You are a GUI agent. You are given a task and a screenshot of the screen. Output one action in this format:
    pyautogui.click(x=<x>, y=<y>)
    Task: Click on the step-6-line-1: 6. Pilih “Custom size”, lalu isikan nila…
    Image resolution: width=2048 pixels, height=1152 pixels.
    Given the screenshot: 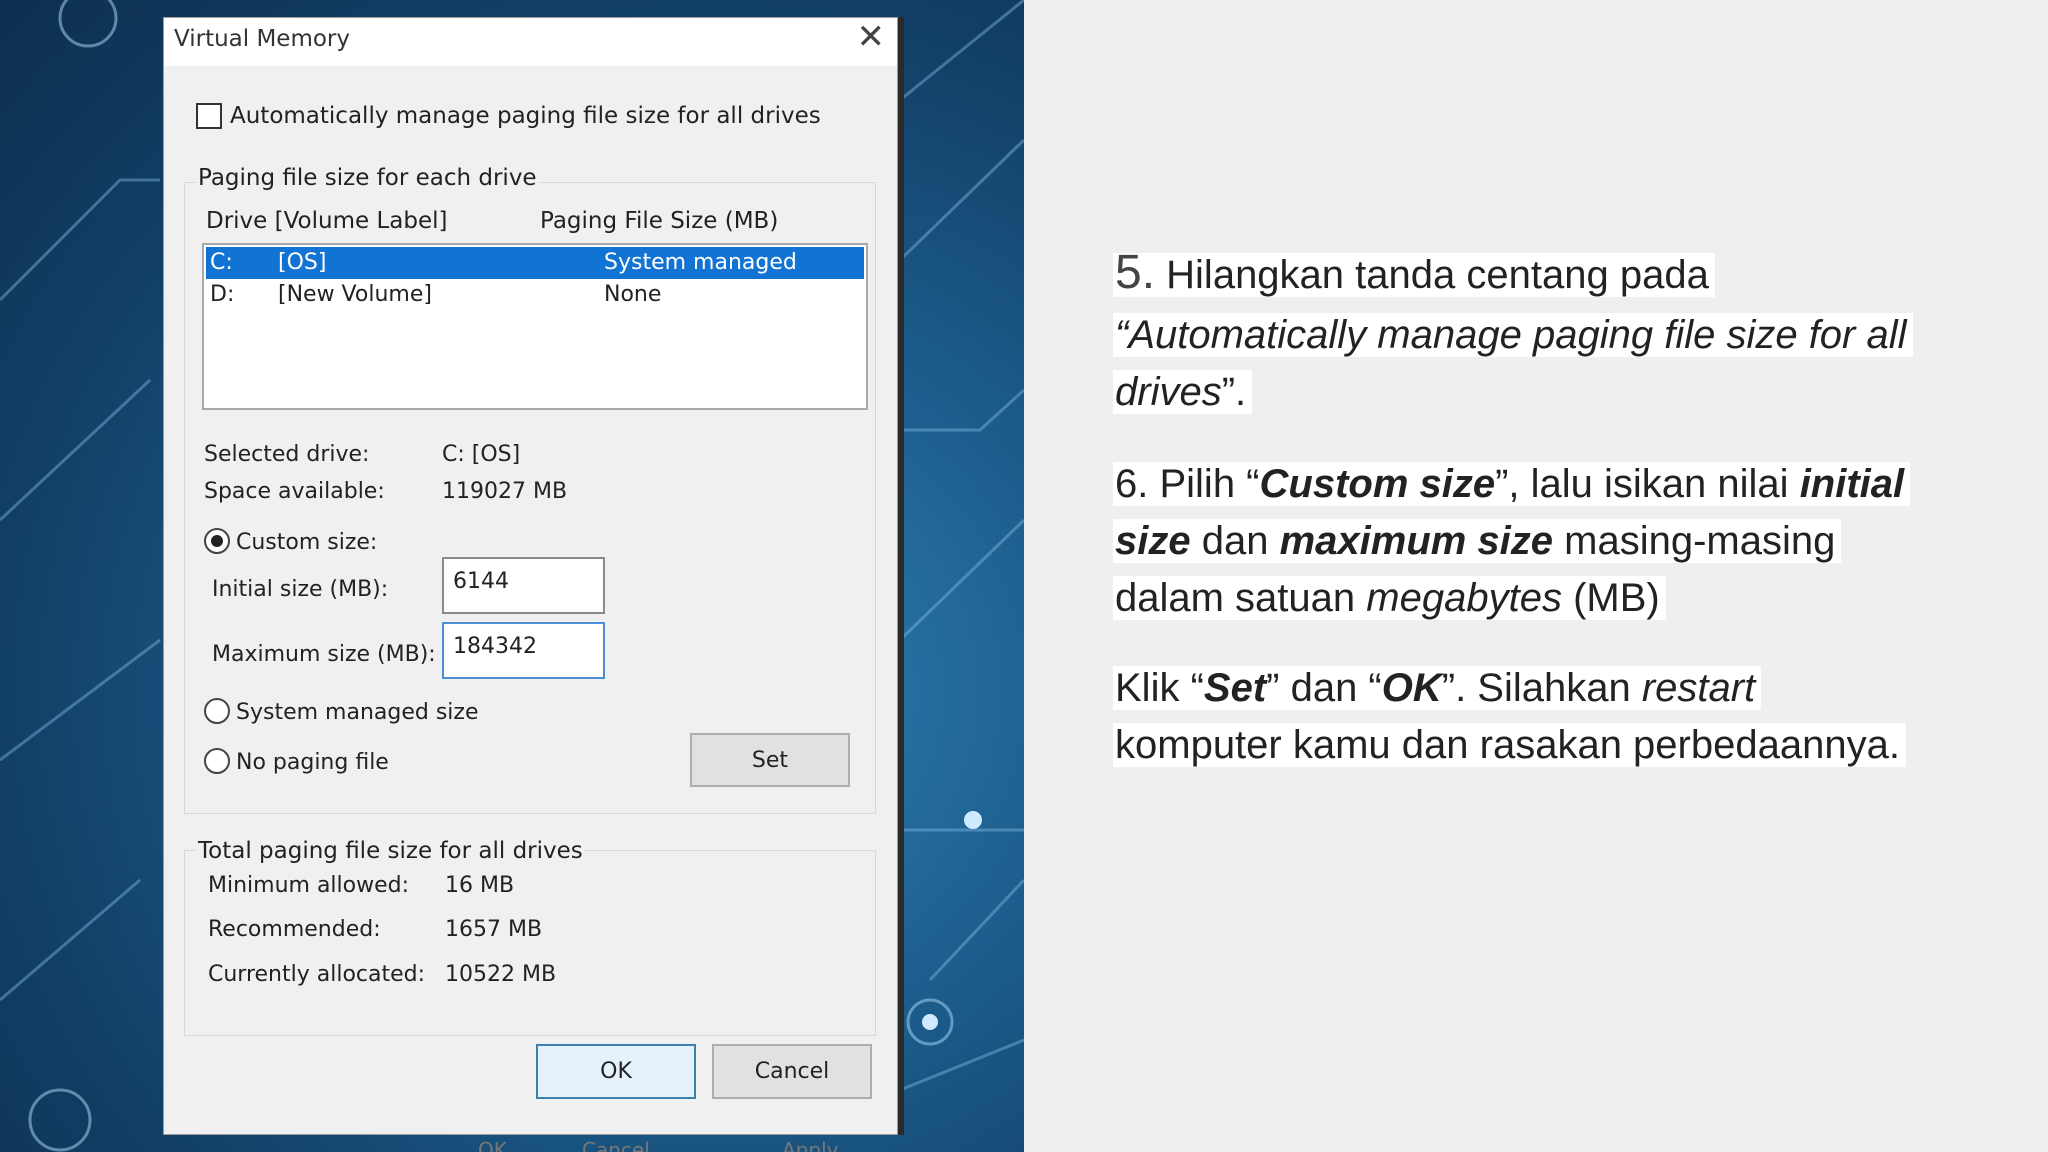 What is the action you would take?
    pyautogui.click(x=1512, y=484)
    